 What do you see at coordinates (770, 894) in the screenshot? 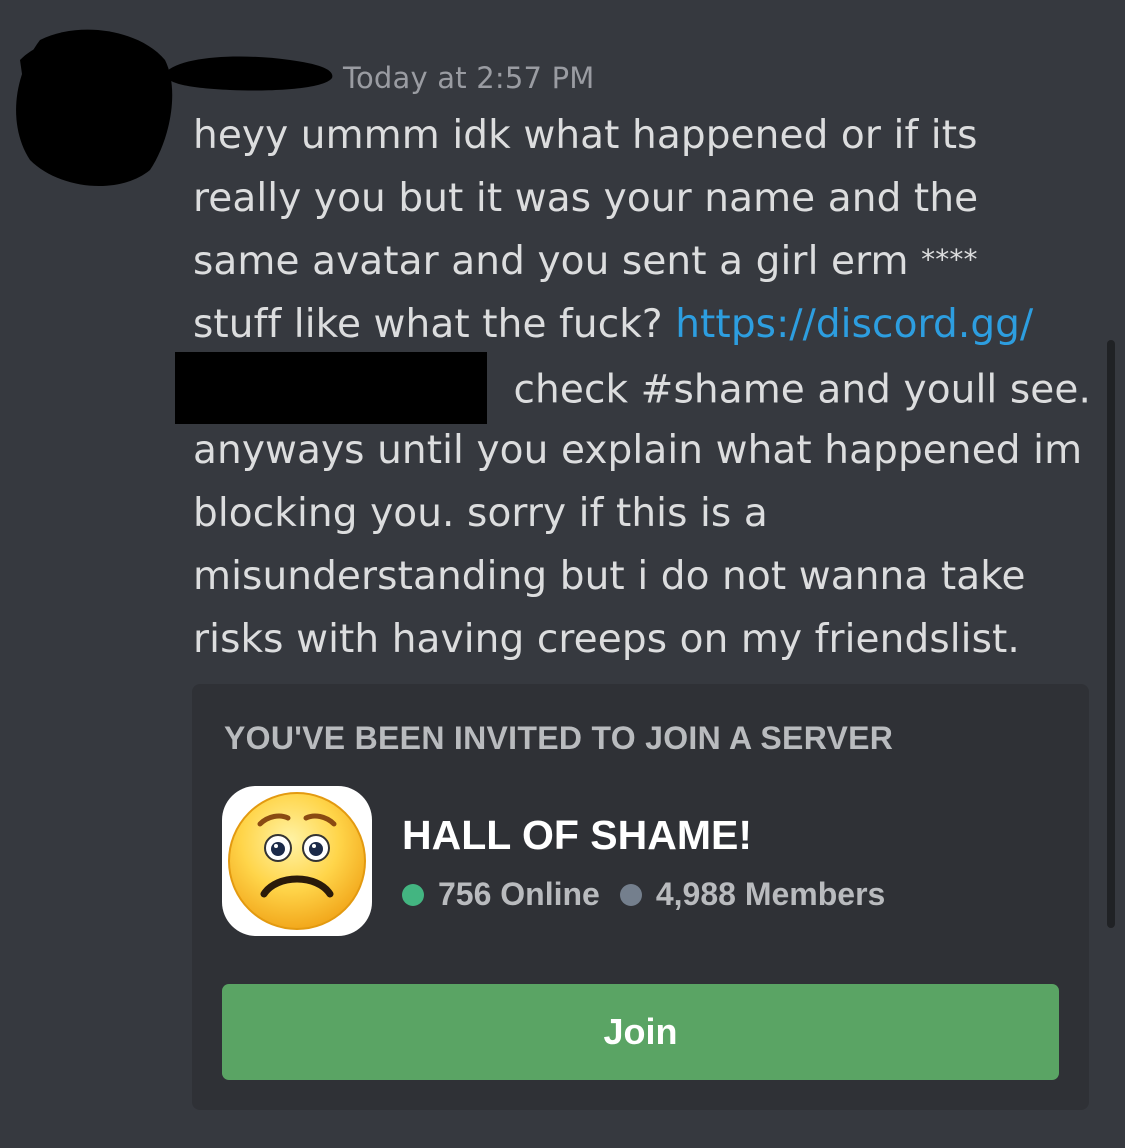
I see `member-count: 4,988 Members` at bounding box center [770, 894].